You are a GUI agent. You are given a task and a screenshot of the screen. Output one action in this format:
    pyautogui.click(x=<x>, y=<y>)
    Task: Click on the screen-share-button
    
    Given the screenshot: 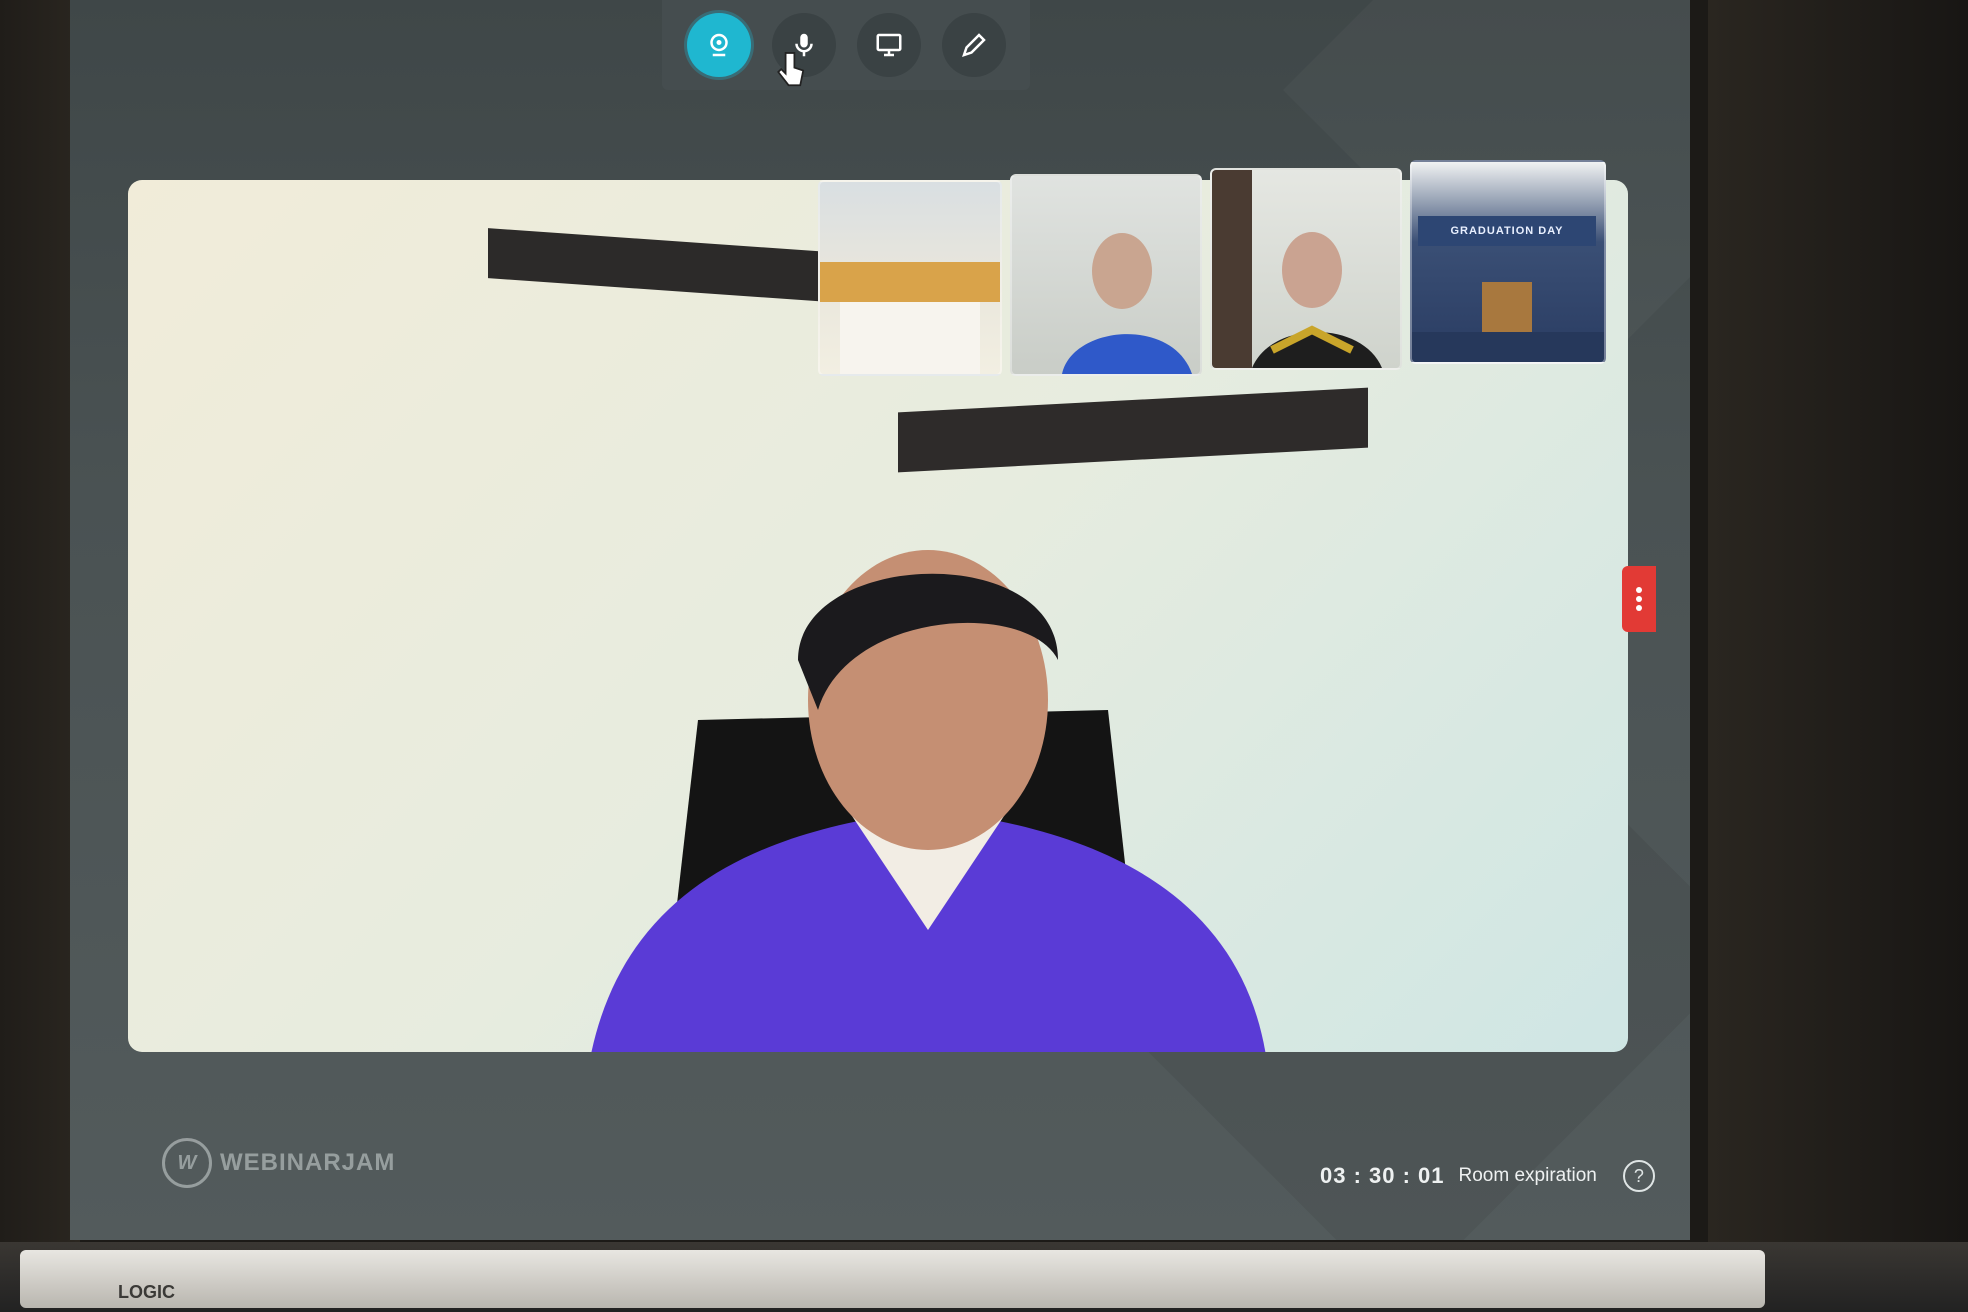 What is the action you would take?
    pyautogui.click(x=888, y=45)
    